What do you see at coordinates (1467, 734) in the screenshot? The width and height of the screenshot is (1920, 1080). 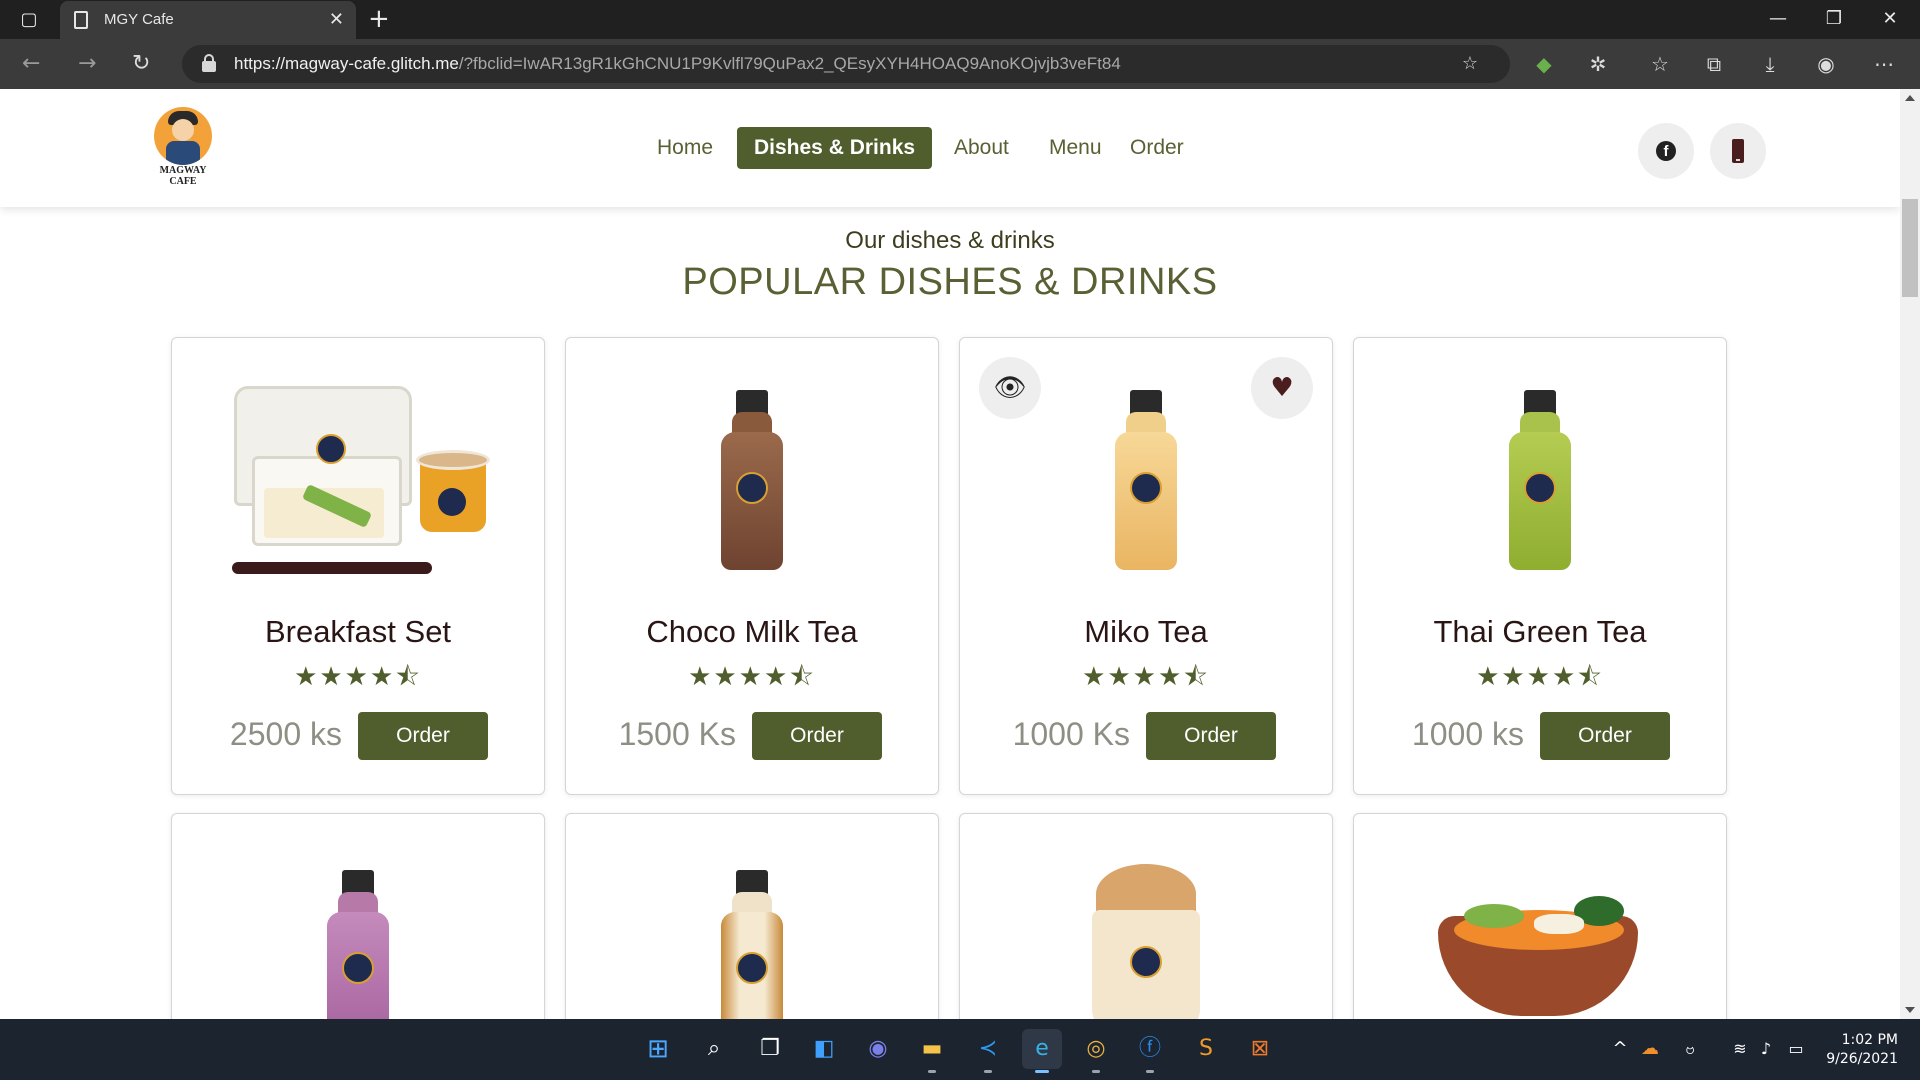 I see `product-price: 1000 ks` at bounding box center [1467, 734].